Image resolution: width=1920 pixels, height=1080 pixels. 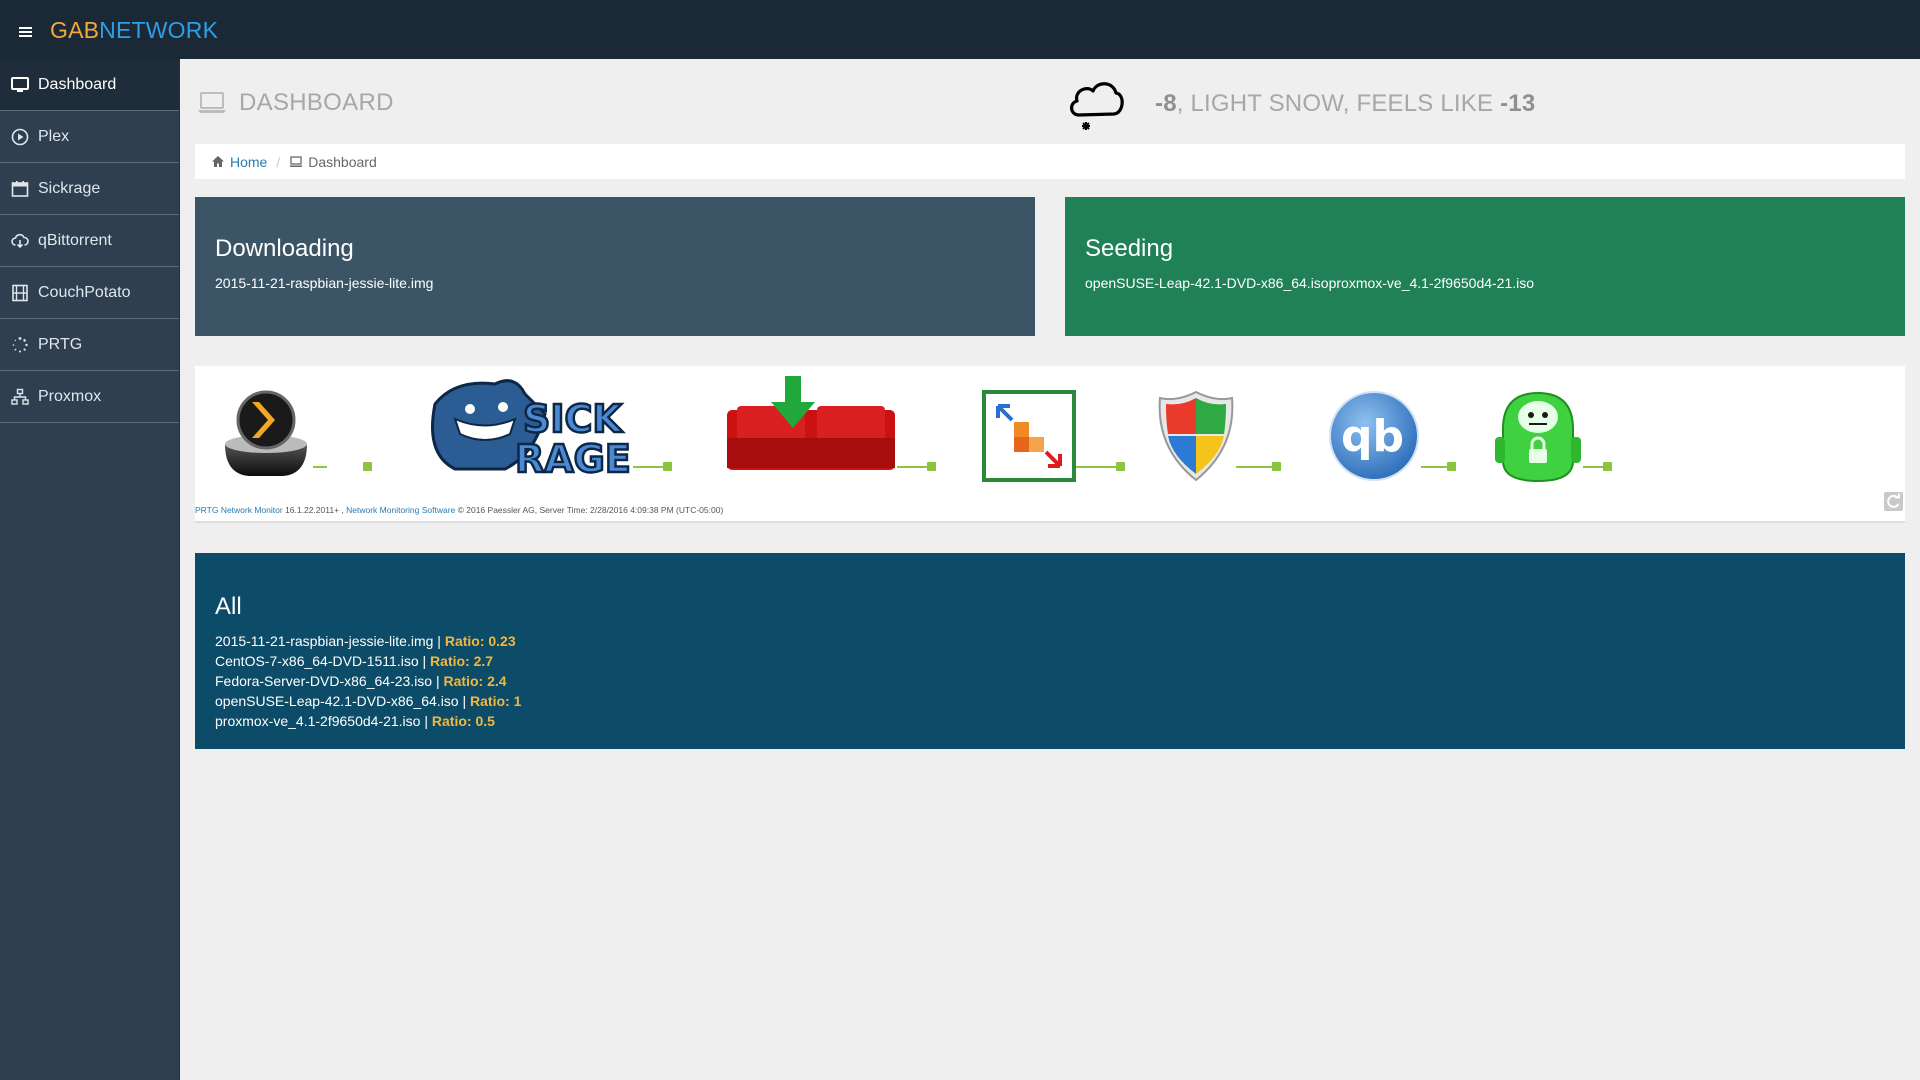 I want to click on all-title: All, so click(x=228, y=606).